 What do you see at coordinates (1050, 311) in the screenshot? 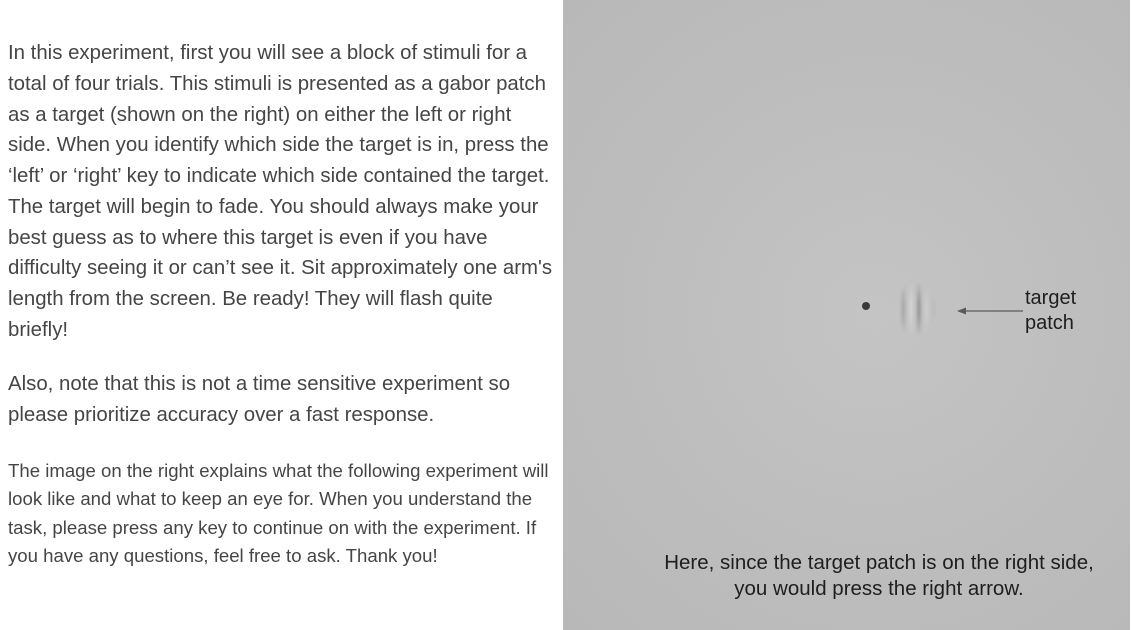
I see `target-patch-label: target patch` at bounding box center [1050, 311].